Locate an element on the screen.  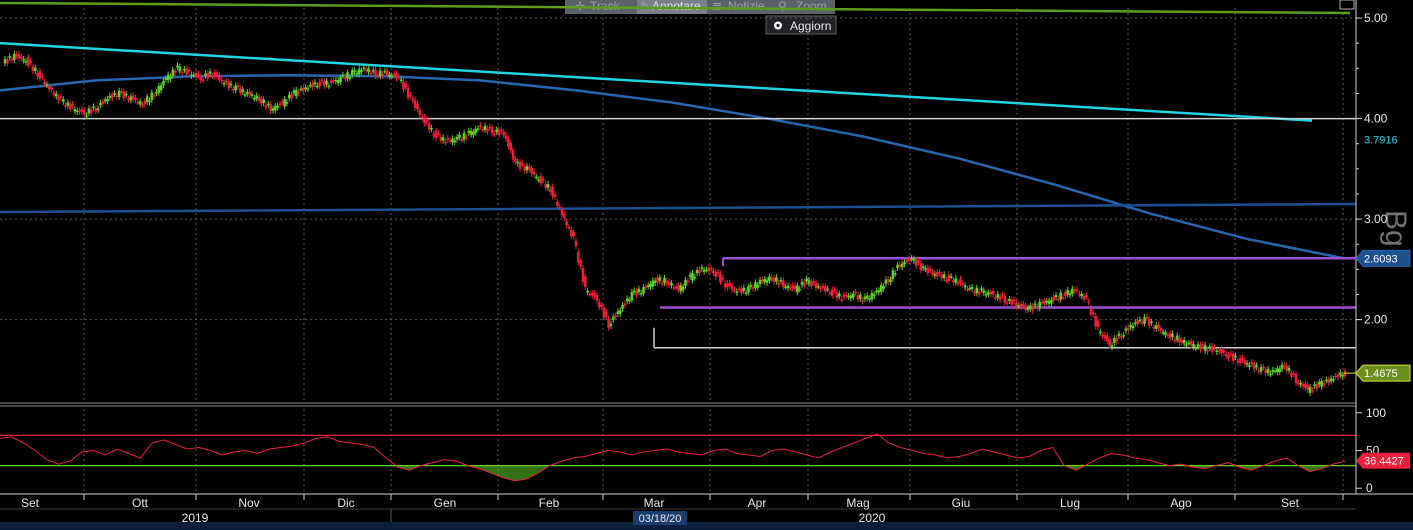
x-tick-label: Gen is located at coordinates (445, 503).